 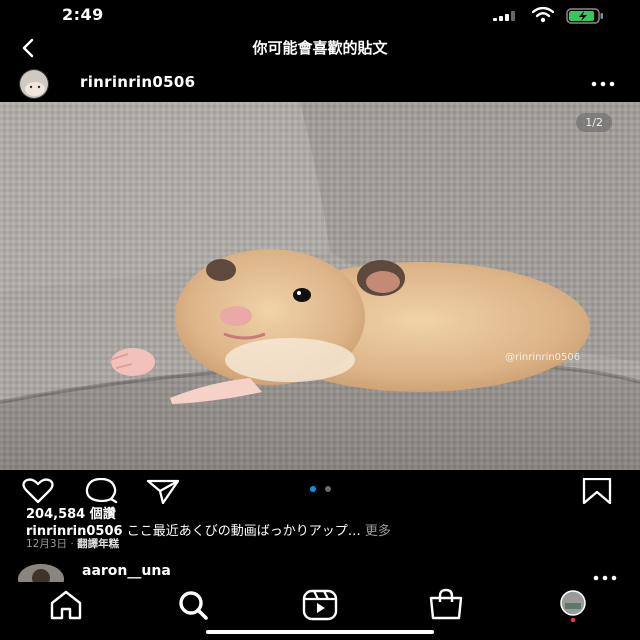 What do you see at coordinates (504, 16) in the screenshot?
I see `signal-icon` at bounding box center [504, 16].